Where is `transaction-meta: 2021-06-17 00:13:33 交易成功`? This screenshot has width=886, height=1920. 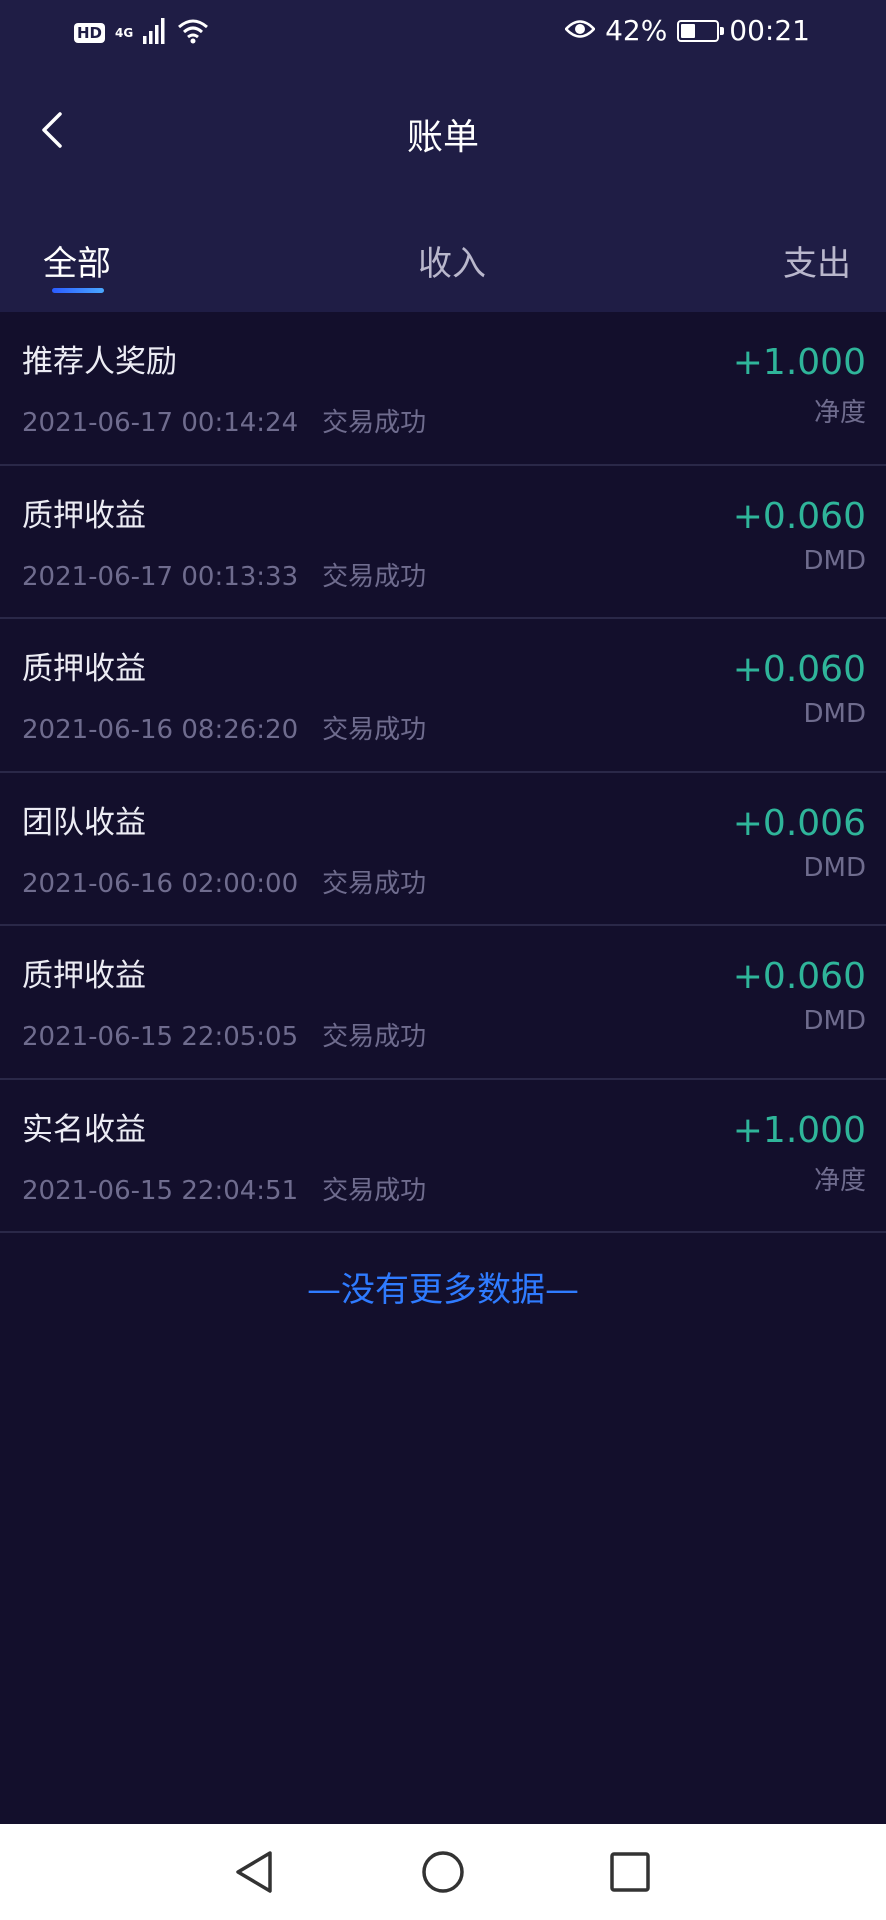 transaction-meta: 2021-06-17 00:13:33 交易成功 is located at coordinates (224, 574).